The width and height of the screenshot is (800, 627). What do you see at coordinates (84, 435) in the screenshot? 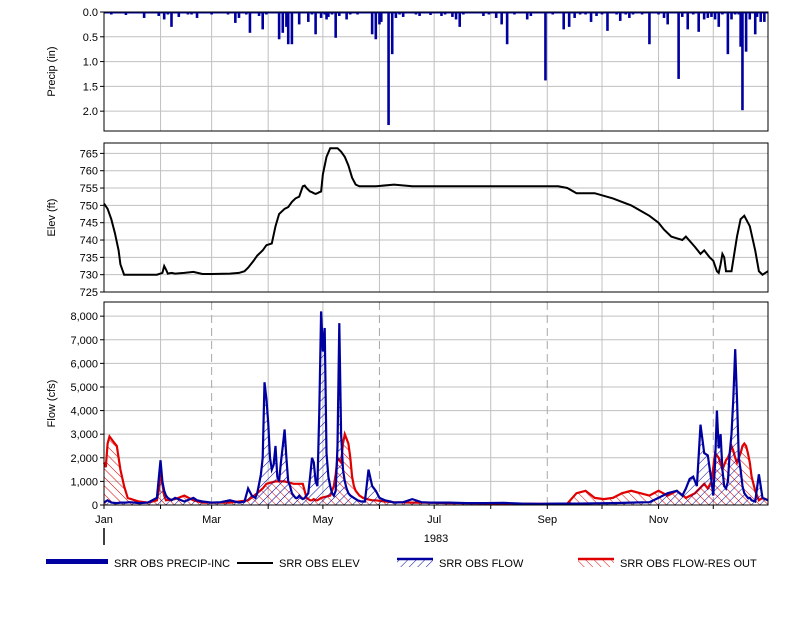
I see `y-tick-label: 3,000` at bounding box center [84, 435].